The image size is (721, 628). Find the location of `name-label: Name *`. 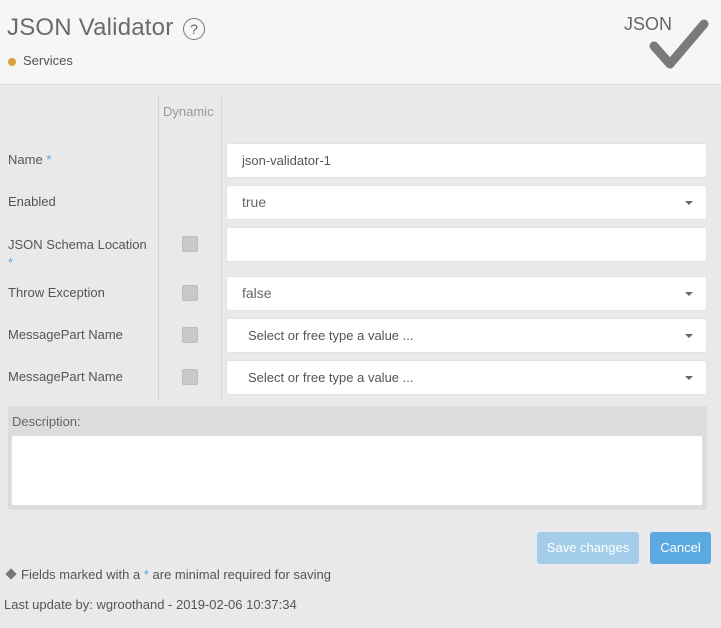

name-label: Name * is located at coordinates (29, 159).